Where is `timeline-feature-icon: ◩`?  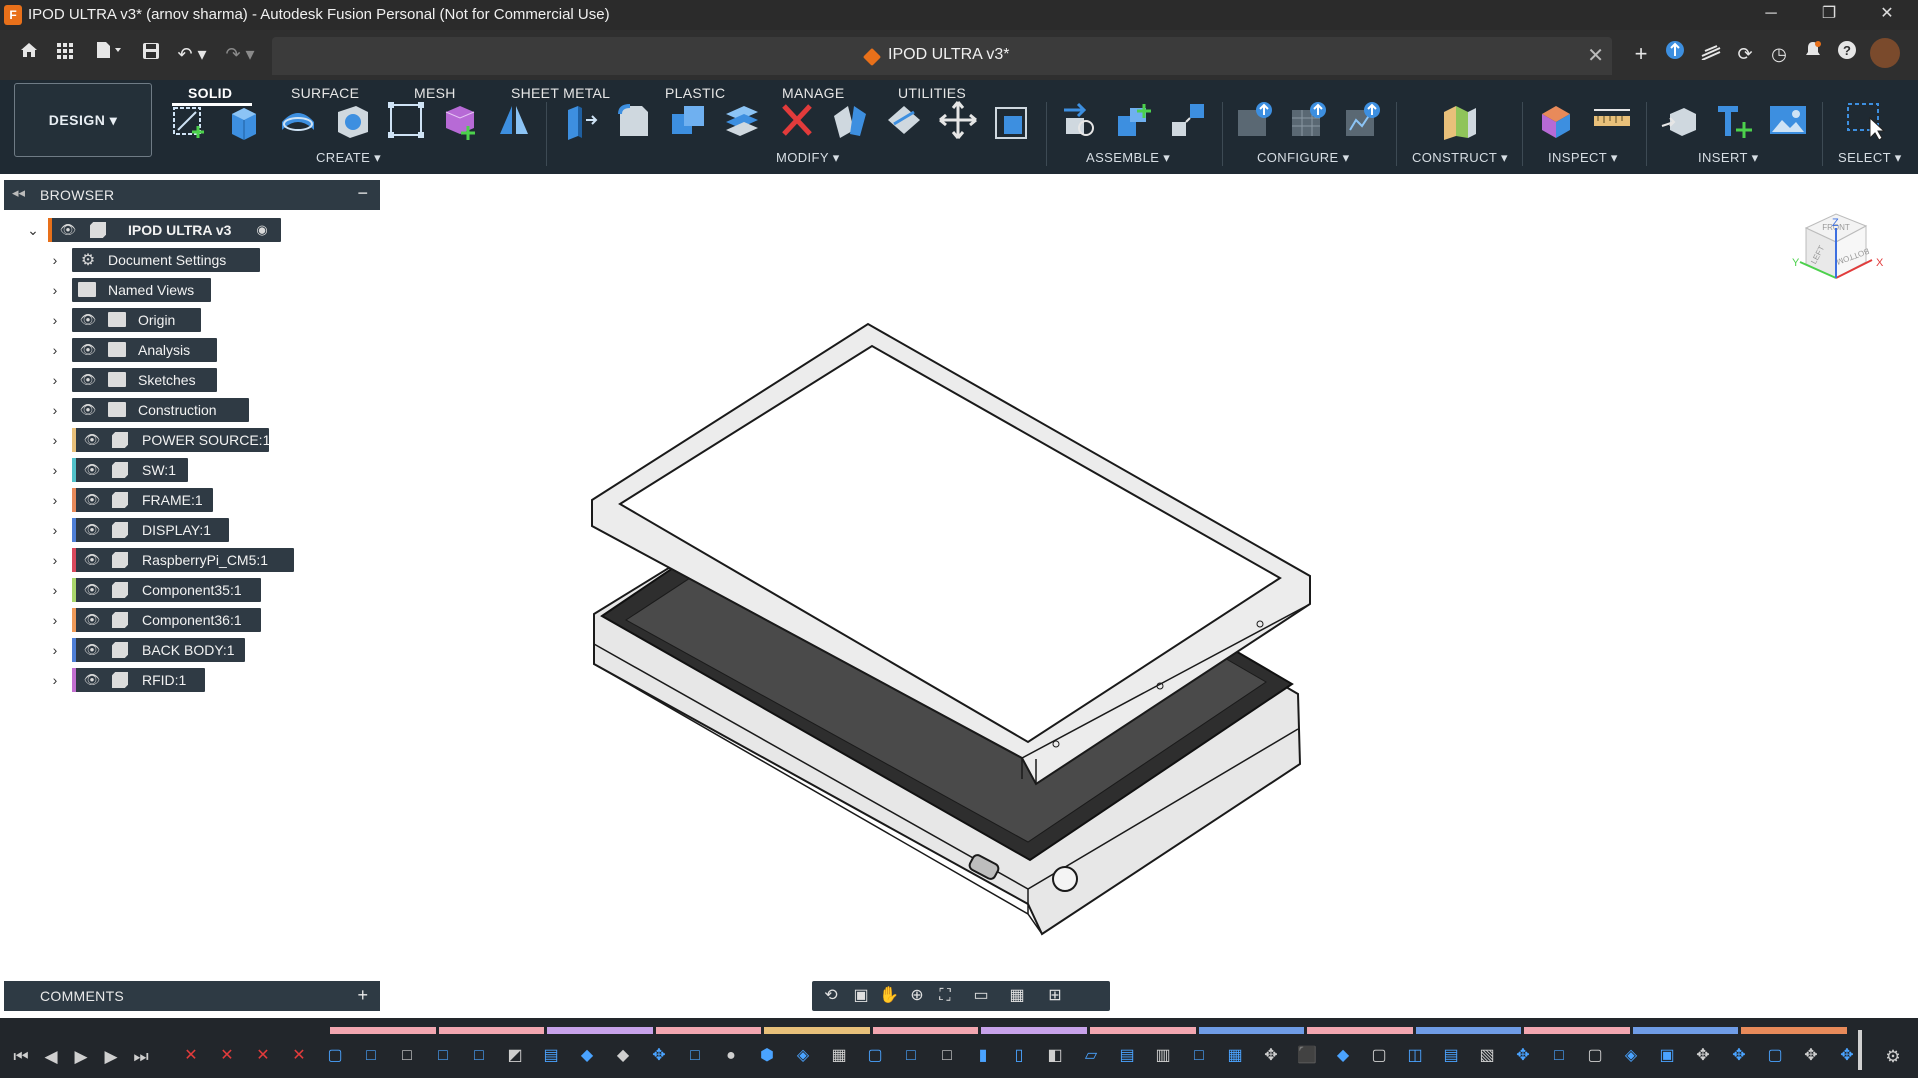 timeline-feature-icon: ◩ is located at coordinates (515, 1056).